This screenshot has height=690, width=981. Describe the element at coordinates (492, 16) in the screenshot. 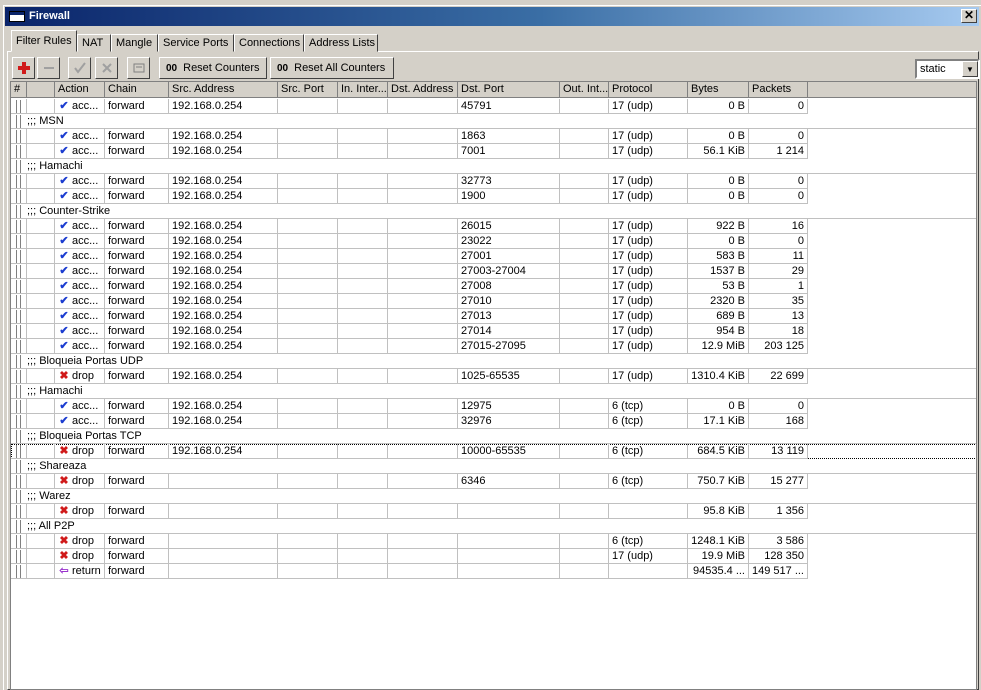

I see `title-bar: Firewall ✕` at that location.